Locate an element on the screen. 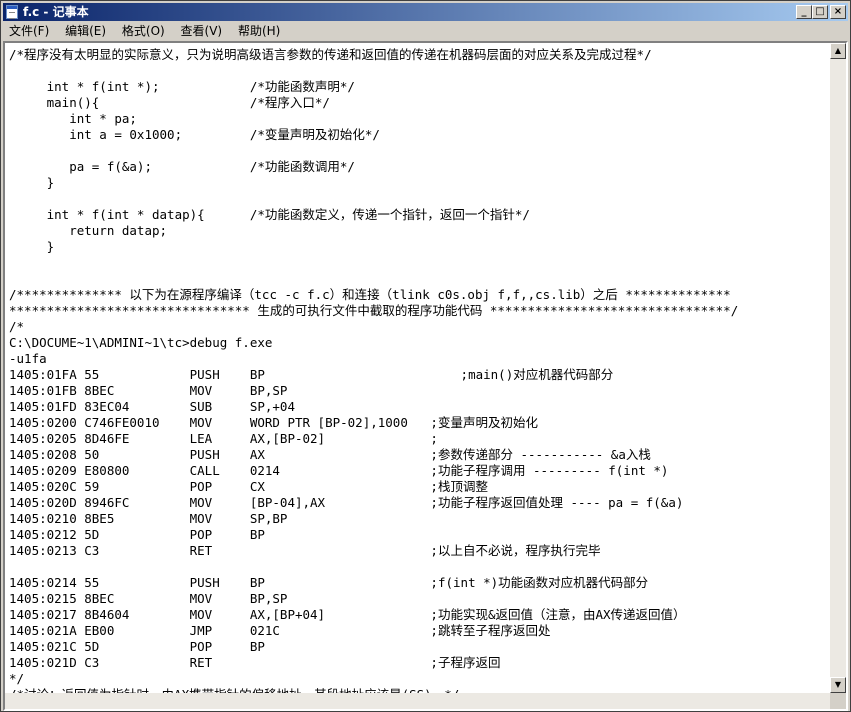  text-line: 1405:0213 C3 RET ;以上自不必说，程序执行完毕 is located at coordinates (305, 550).